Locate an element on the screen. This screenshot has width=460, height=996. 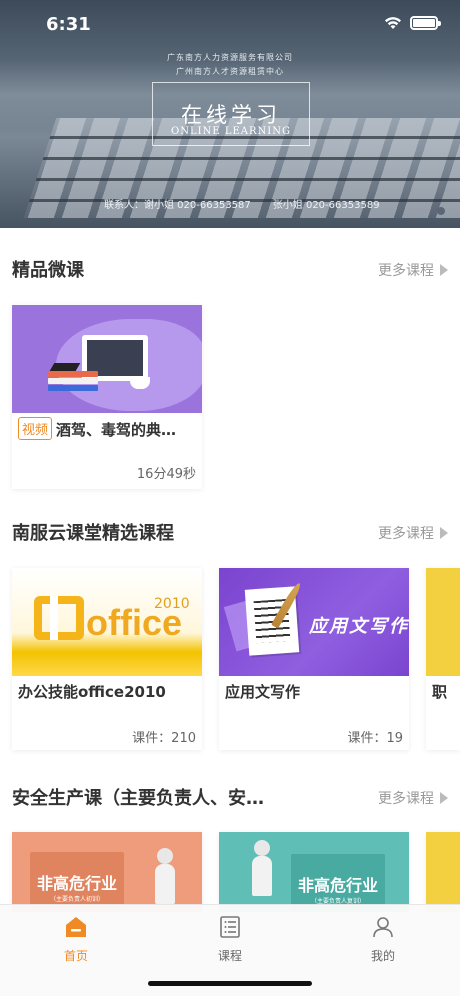
wifi-icon is located at coordinates (393, 23).